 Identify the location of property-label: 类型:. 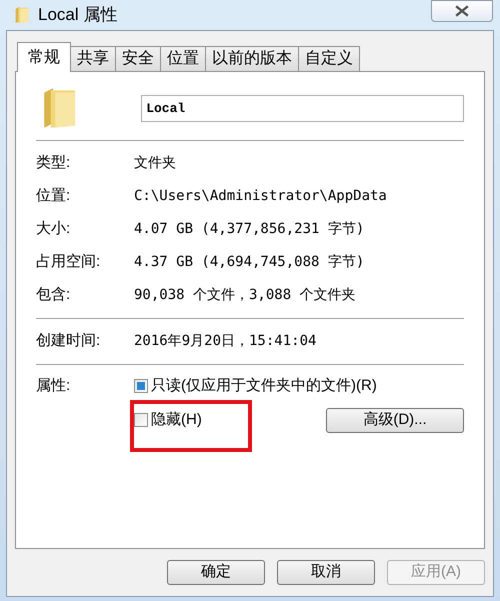
(54, 163).